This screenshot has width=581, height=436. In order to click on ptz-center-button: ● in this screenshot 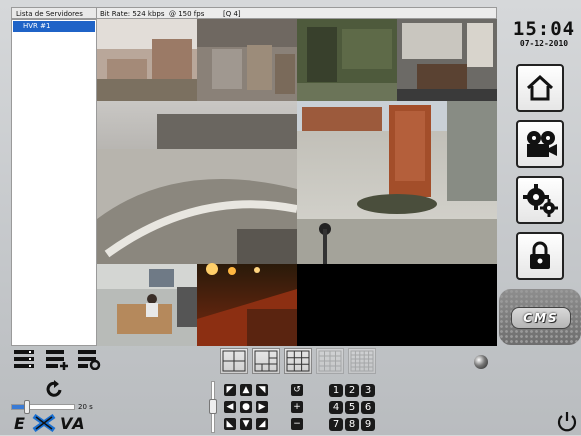, I will do `click(246, 407)`.